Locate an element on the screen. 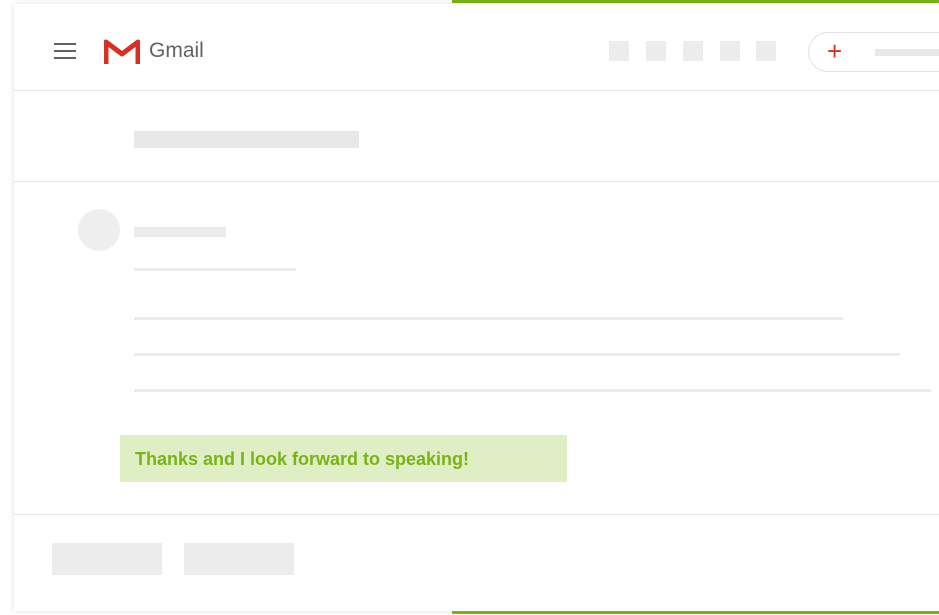  compose-label-placeholder is located at coordinates (907, 52).